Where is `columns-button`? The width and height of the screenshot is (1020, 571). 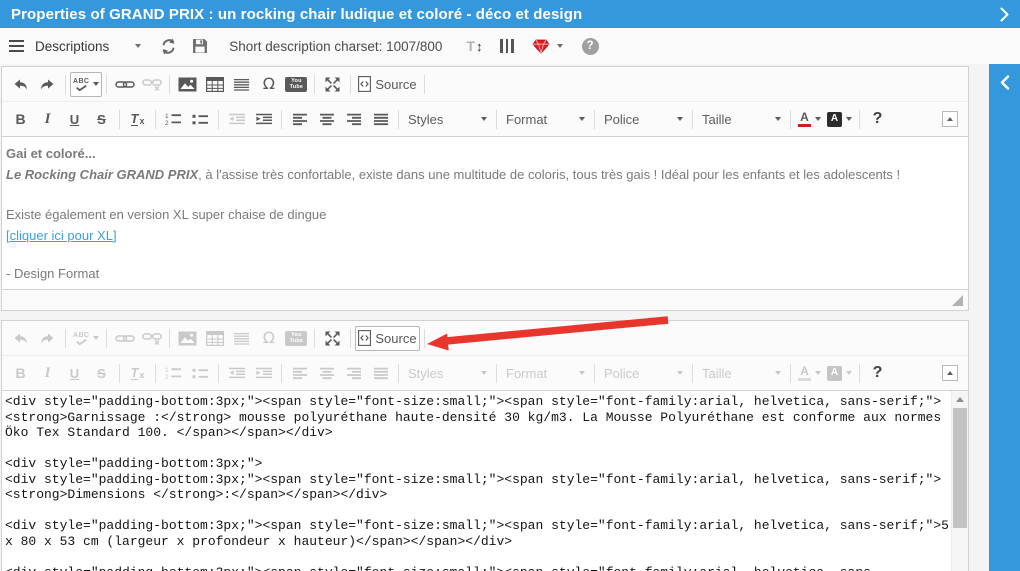
columns-button is located at coordinates (506, 46).